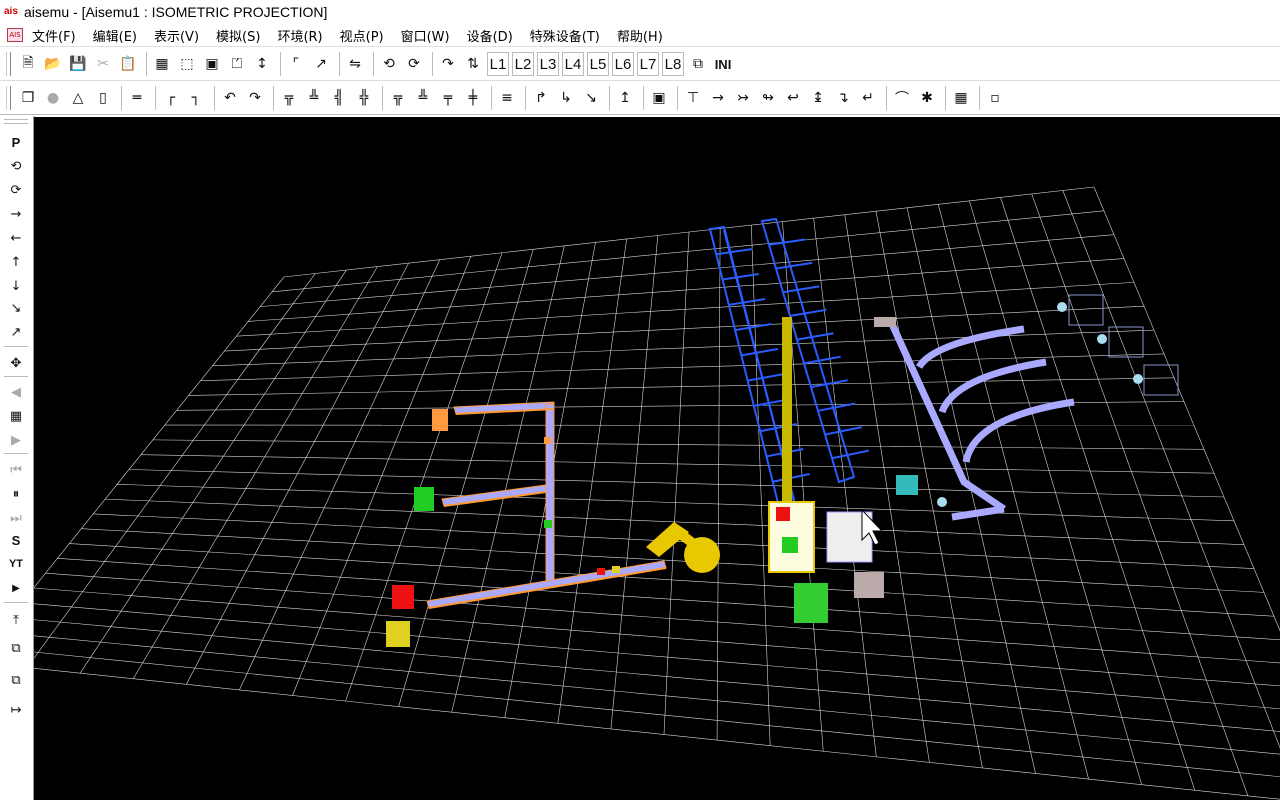 The height and width of the screenshot is (800, 1280). What do you see at coordinates (623, 64) in the screenshot?
I see `layer-l6-button: L6` at bounding box center [623, 64].